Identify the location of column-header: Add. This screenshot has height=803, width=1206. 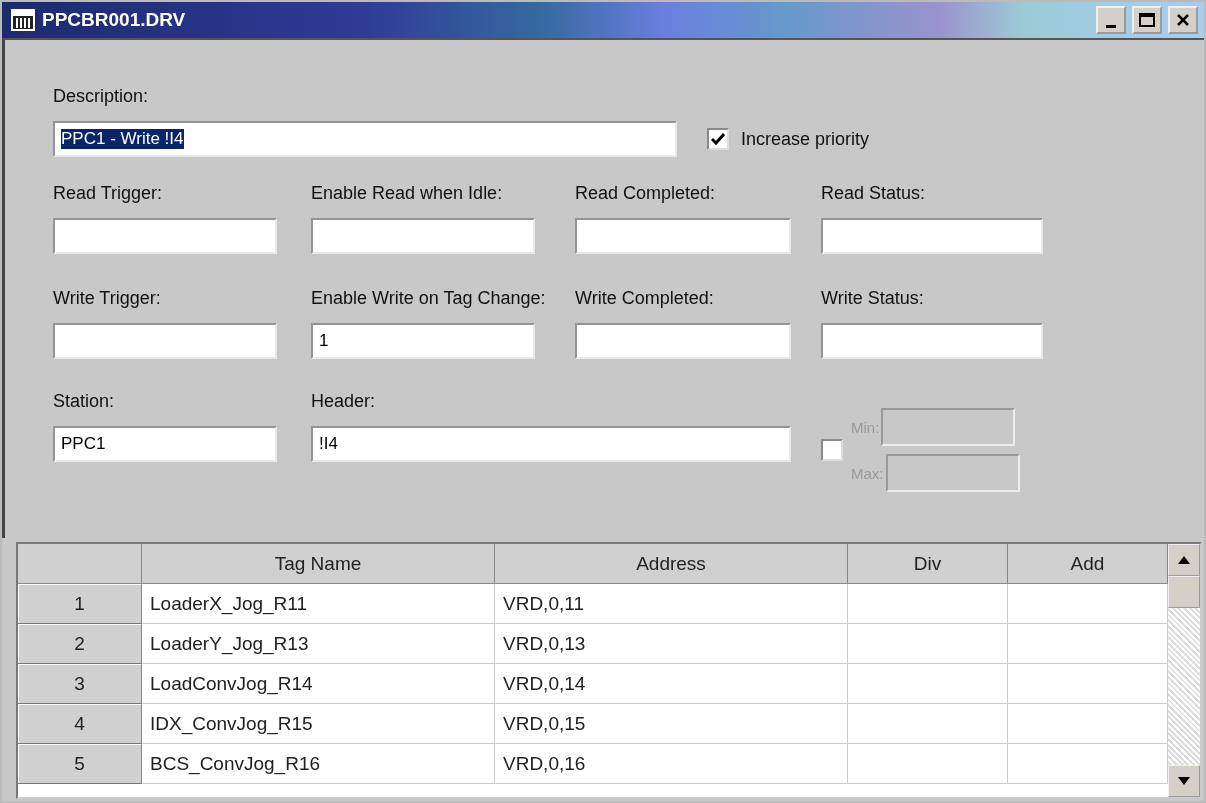
(1088, 564).